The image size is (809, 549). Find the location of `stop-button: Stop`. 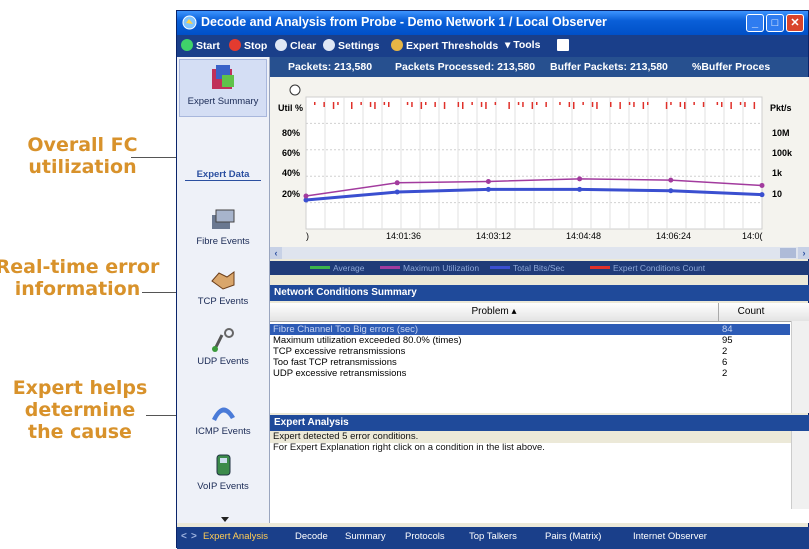

stop-button: Stop is located at coordinates (248, 45).